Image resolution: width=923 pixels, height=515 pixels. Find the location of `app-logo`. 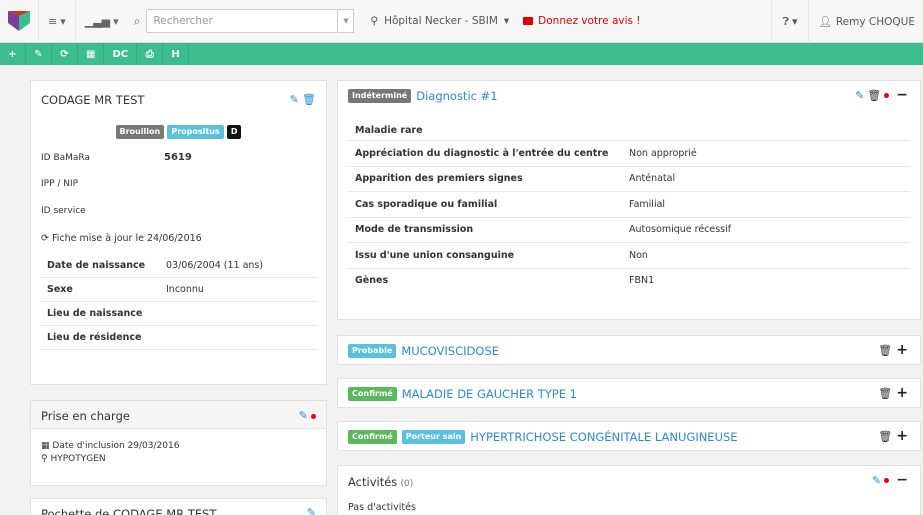

app-logo is located at coordinates (19, 21).